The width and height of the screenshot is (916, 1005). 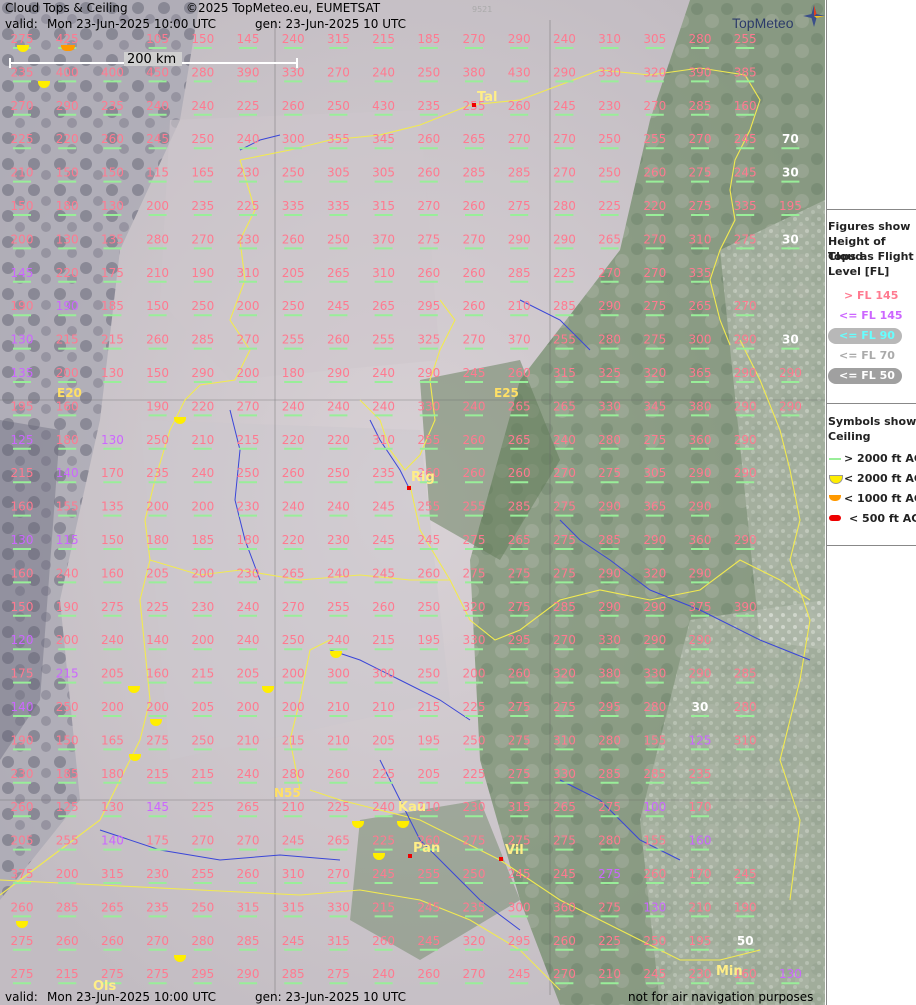 What do you see at coordinates (423, 477) in the screenshot?
I see `city-label-rig: Rig` at bounding box center [423, 477].